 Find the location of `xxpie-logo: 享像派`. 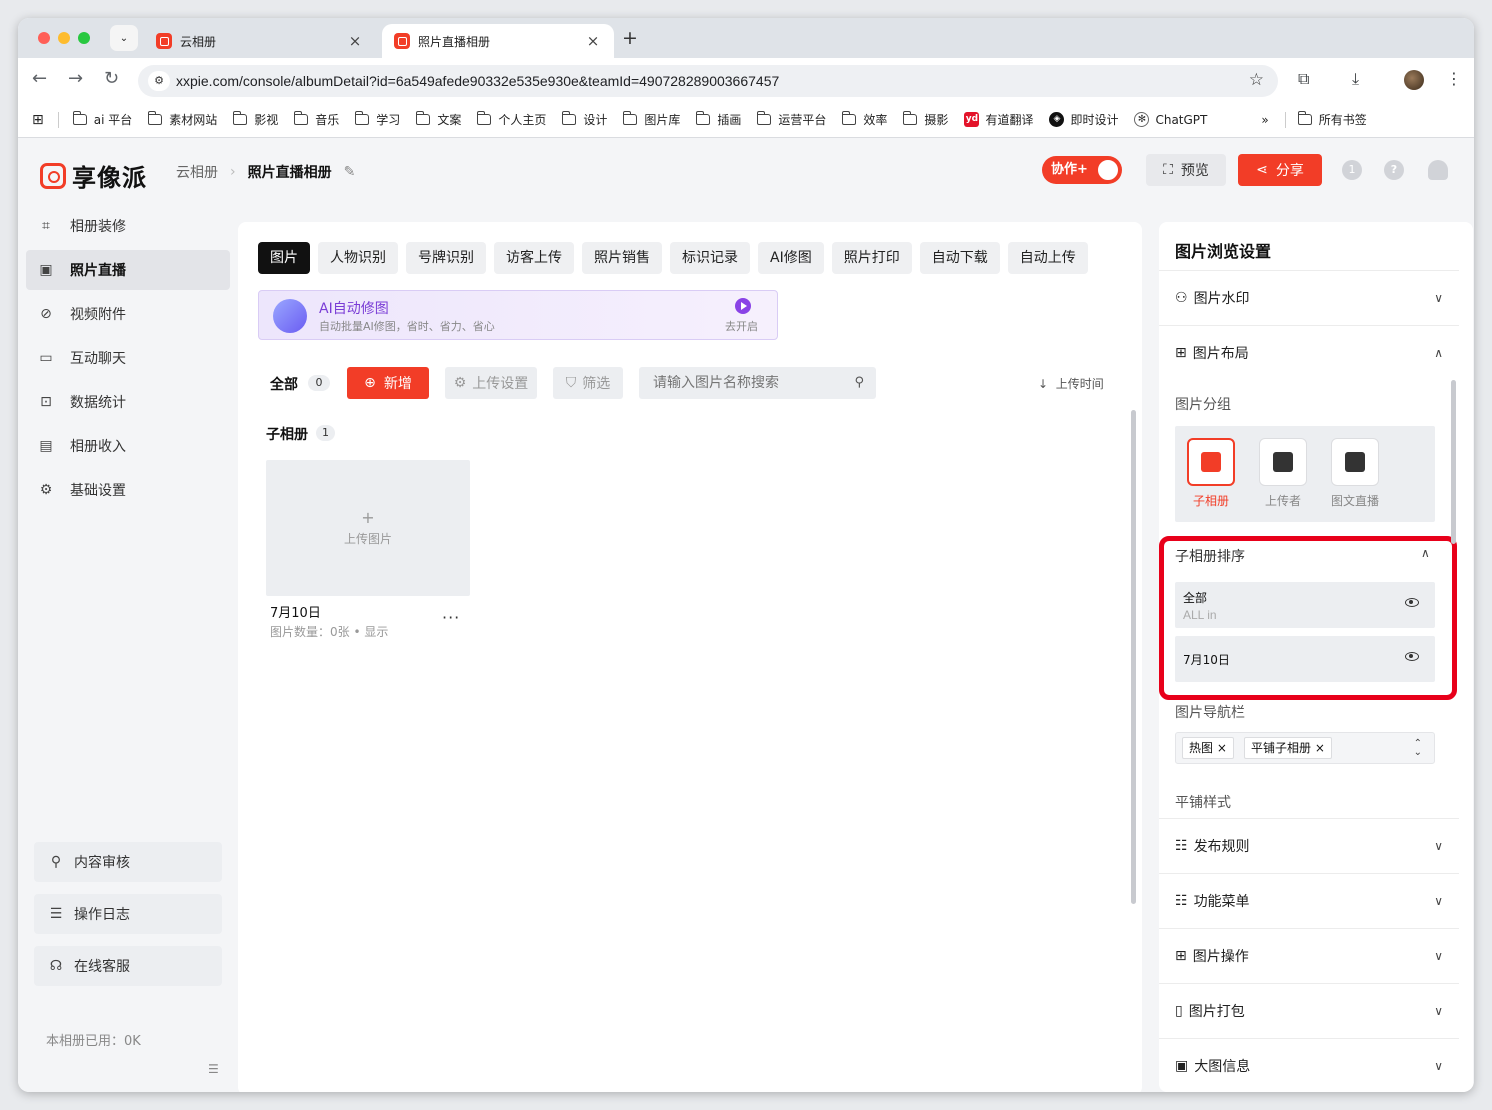

xxpie-logo: 享像派 is located at coordinates (93, 175).